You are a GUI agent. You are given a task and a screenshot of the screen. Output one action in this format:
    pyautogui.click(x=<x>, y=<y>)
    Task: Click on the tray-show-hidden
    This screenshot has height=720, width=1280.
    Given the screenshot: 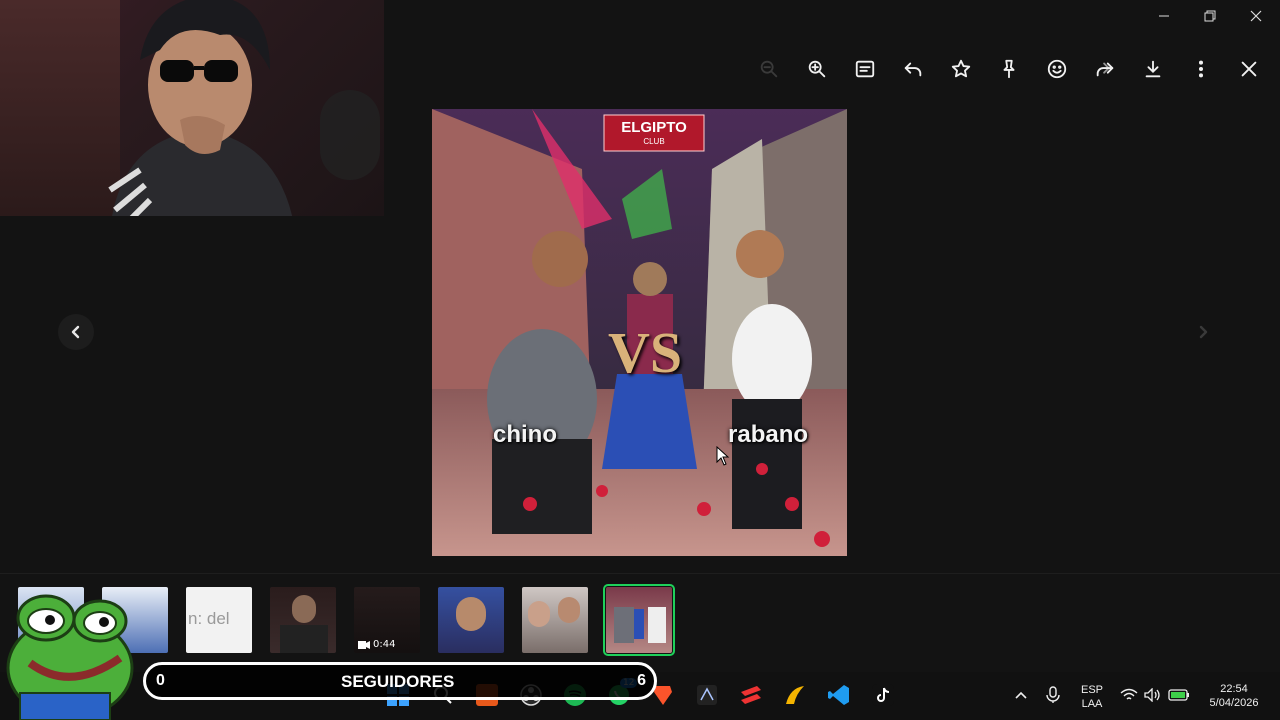 What is the action you would take?
    pyautogui.click(x=1021, y=695)
    